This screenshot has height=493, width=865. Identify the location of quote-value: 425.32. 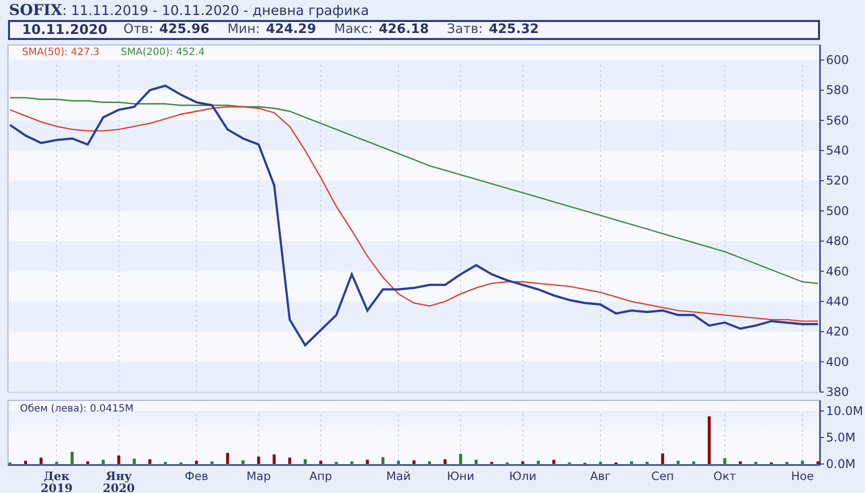
(513, 30).